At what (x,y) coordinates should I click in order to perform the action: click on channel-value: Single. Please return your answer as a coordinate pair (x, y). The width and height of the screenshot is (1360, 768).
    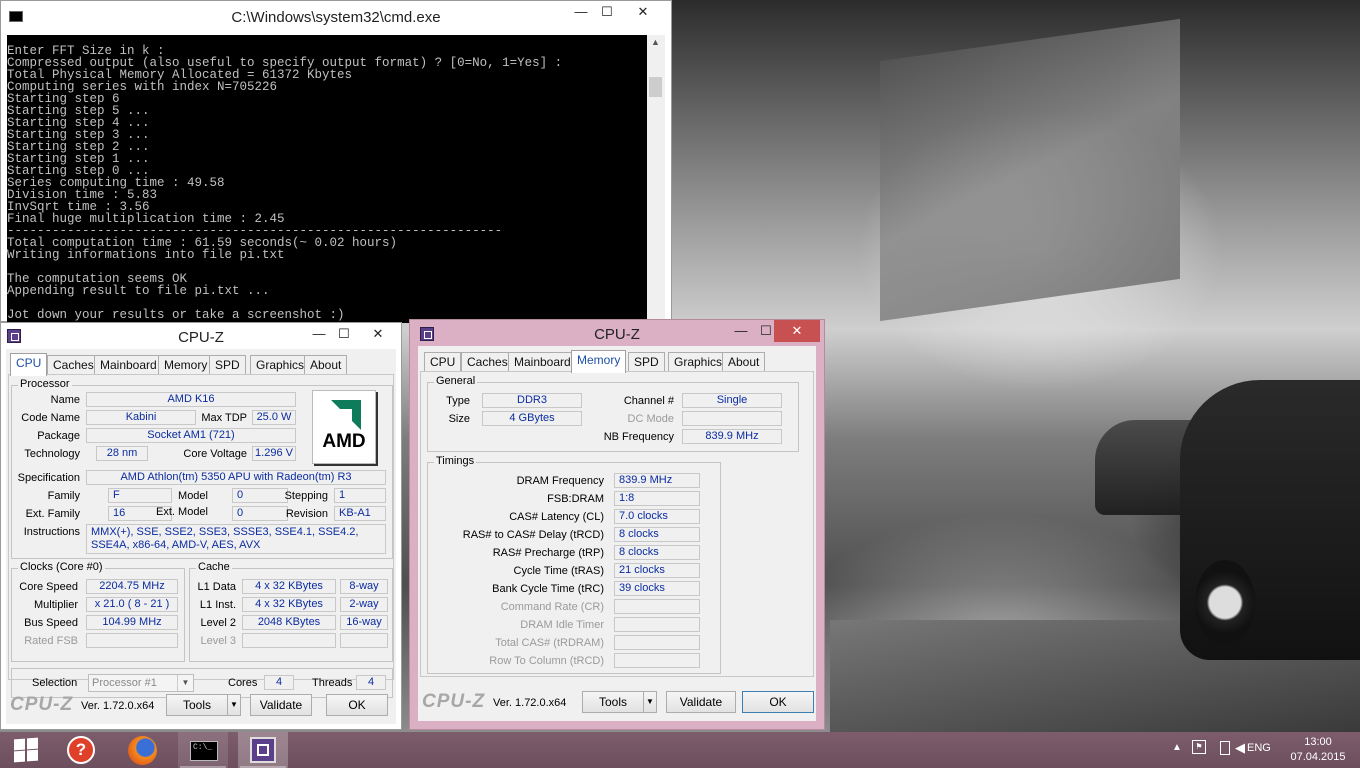
    Looking at the image, I should click on (732, 400).